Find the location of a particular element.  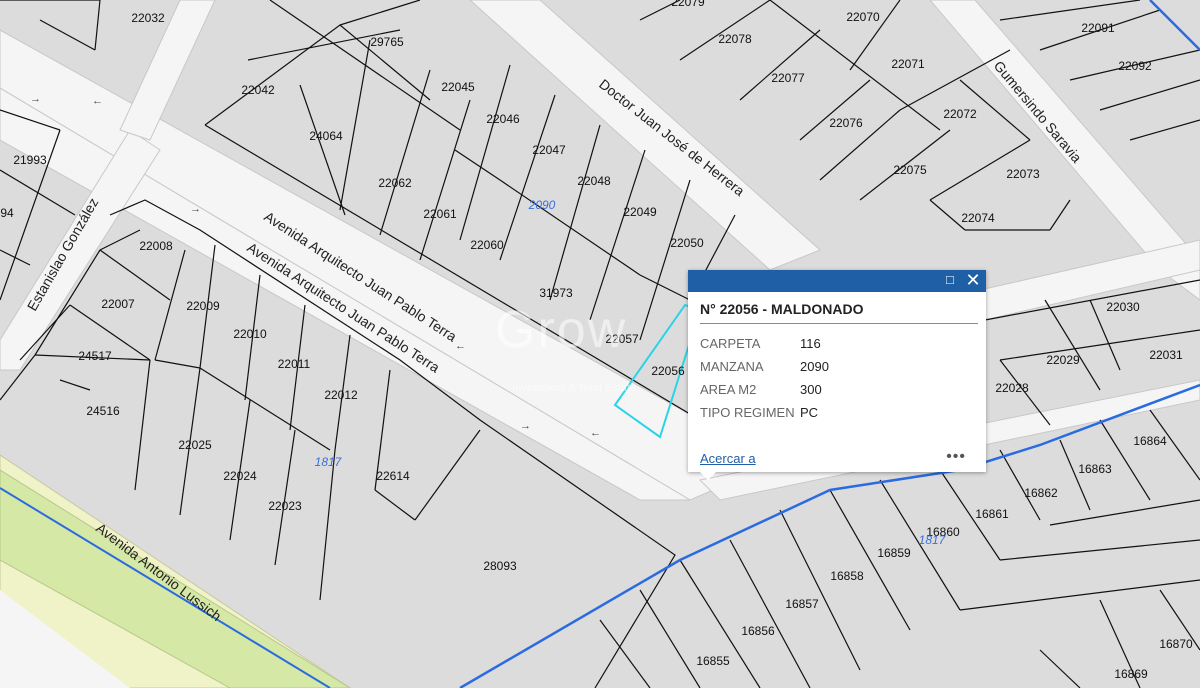

attribute-key: AREA M2 is located at coordinates (728, 389).